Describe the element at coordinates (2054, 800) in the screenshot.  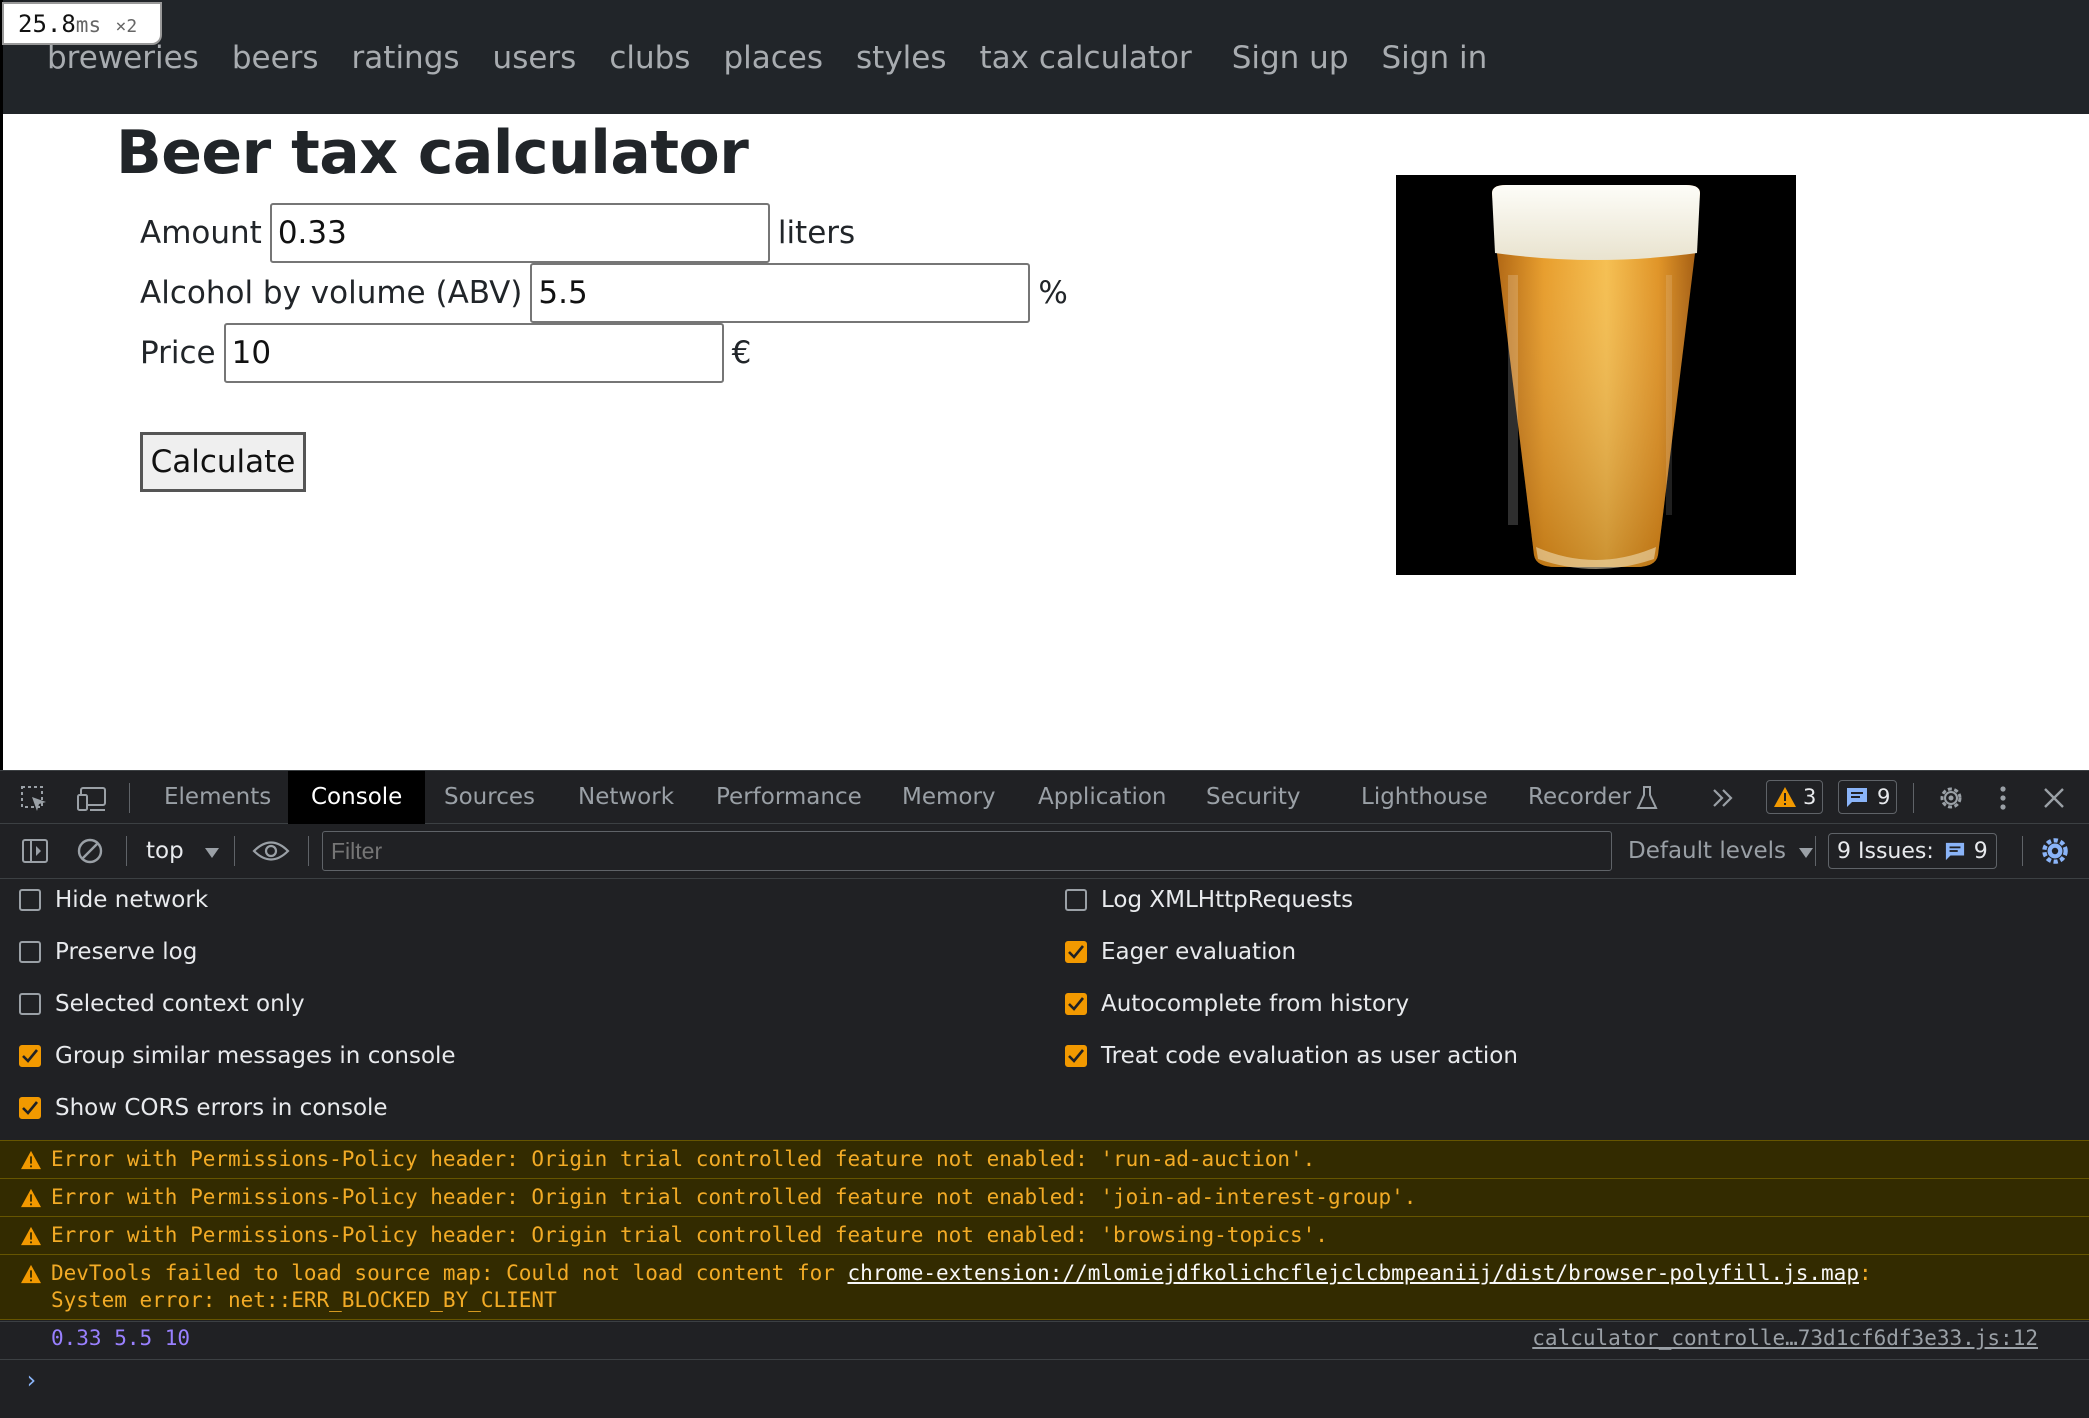
I see `close-devtools-icon` at that location.